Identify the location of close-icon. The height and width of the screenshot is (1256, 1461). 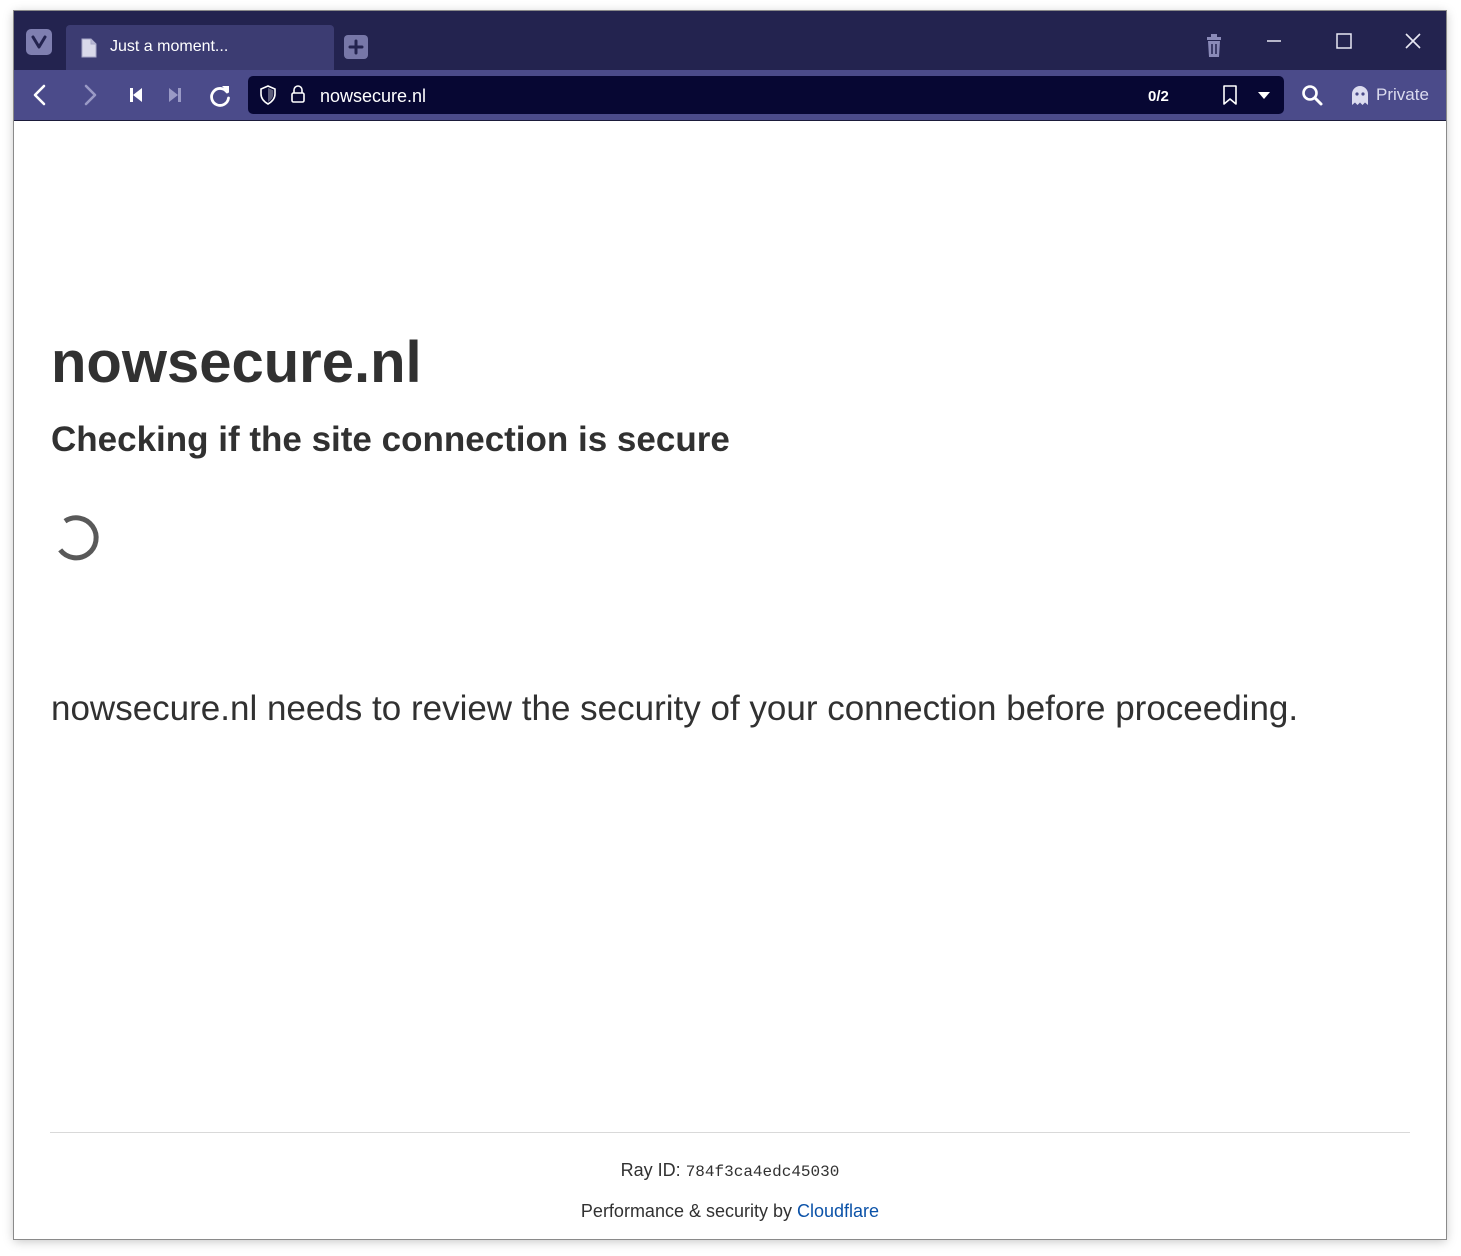
(1413, 41).